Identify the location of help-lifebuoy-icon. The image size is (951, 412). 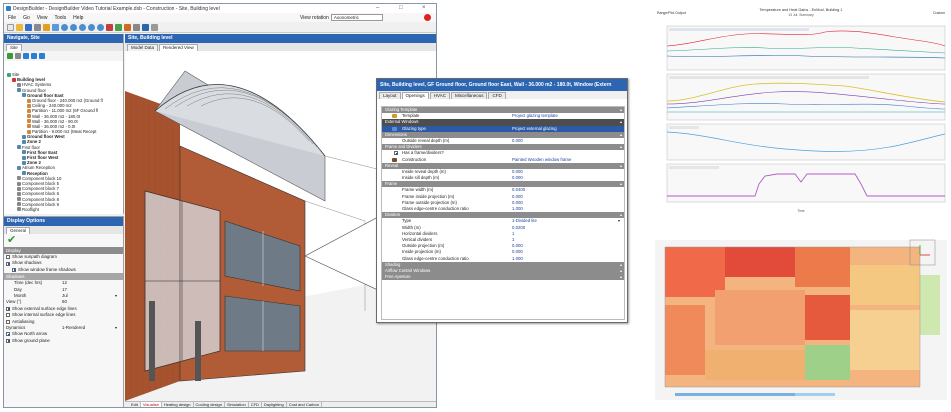
(427, 17).